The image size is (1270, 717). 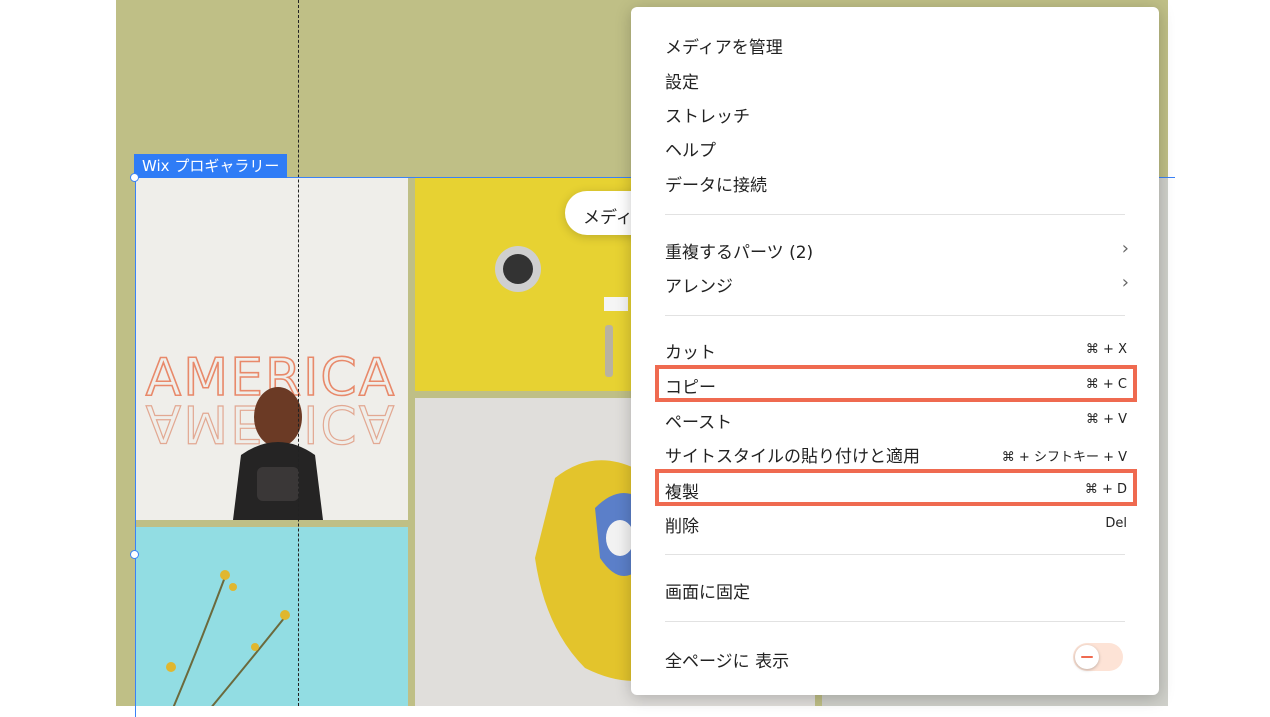 I want to click on menu-item-copy: コピー ⌘ + C, so click(x=898, y=384).